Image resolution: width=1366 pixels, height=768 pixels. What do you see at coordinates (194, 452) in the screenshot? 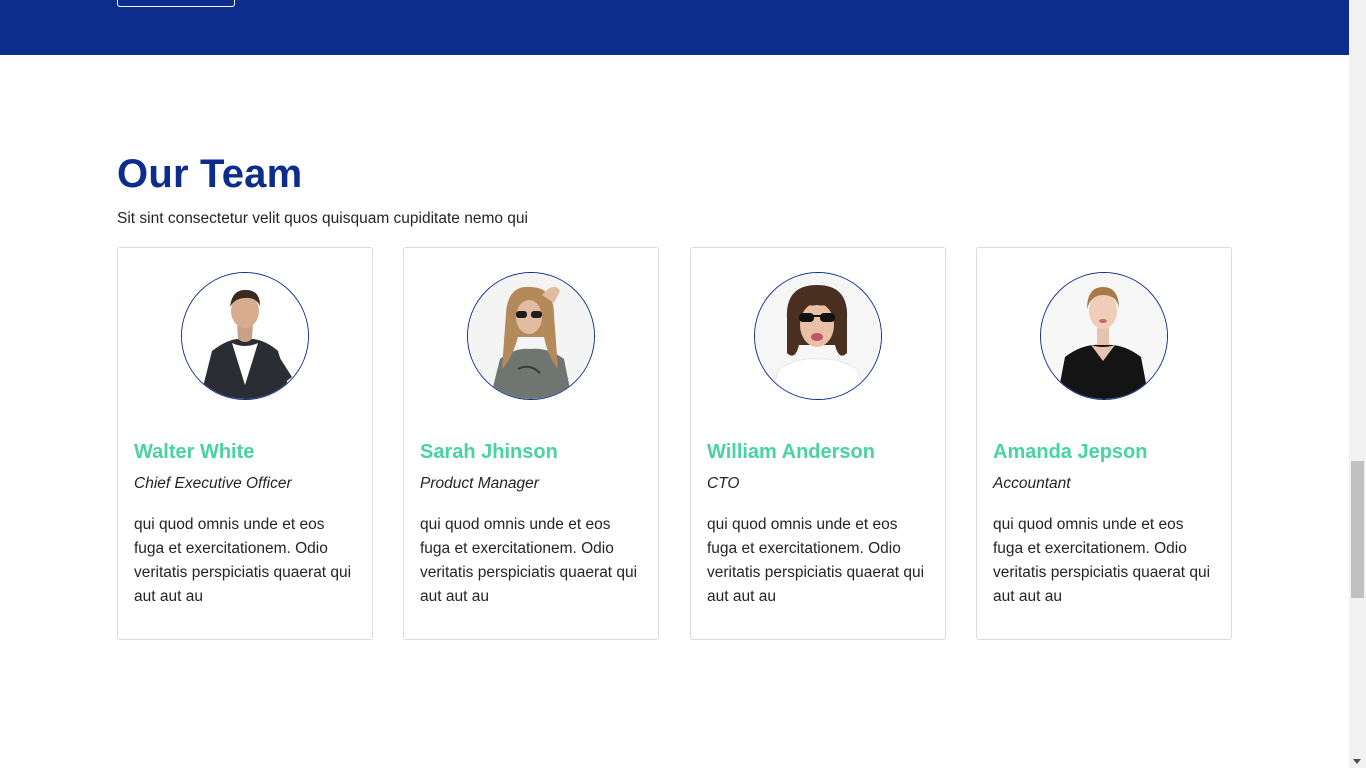
I see `team-member-name: Walter White` at bounding box center [194, 452].